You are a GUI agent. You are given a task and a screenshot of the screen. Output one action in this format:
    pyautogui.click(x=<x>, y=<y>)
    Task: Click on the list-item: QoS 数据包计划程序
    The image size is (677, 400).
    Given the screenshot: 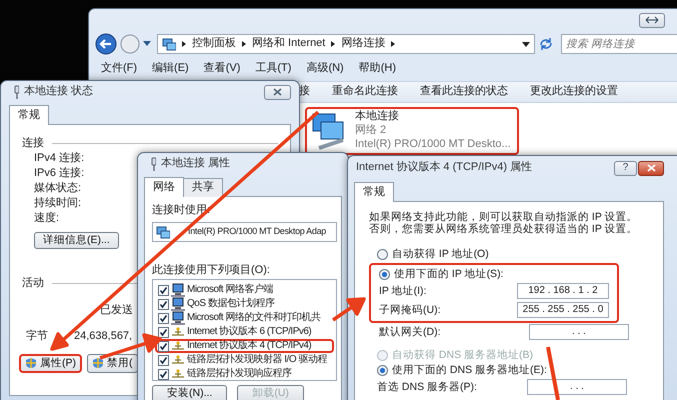 What is the action you would take?
    pyautogui.click(x=244, y=304)
    